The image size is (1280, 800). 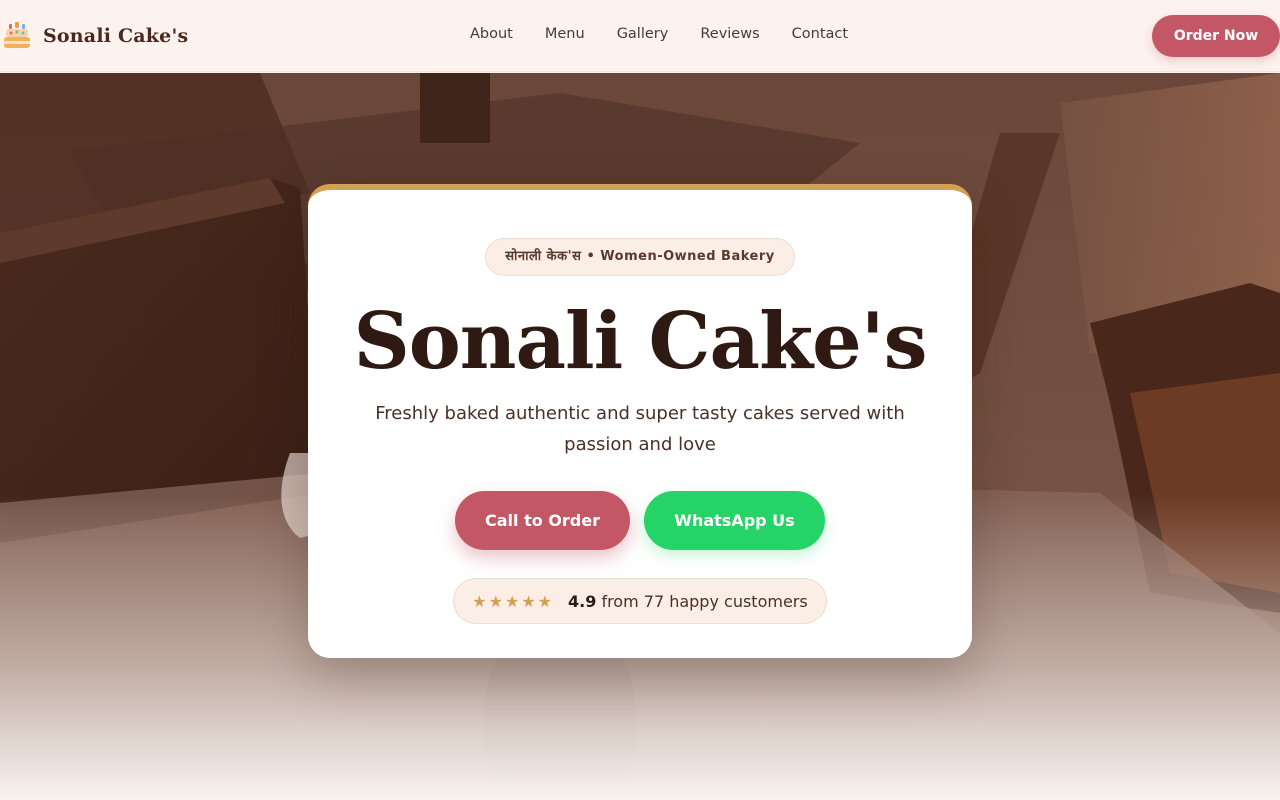 What do you see at coordinates (542, 520) in the screenshot?
I see `call-to-order-button: Call to Order` at bounding box center [542, 520].